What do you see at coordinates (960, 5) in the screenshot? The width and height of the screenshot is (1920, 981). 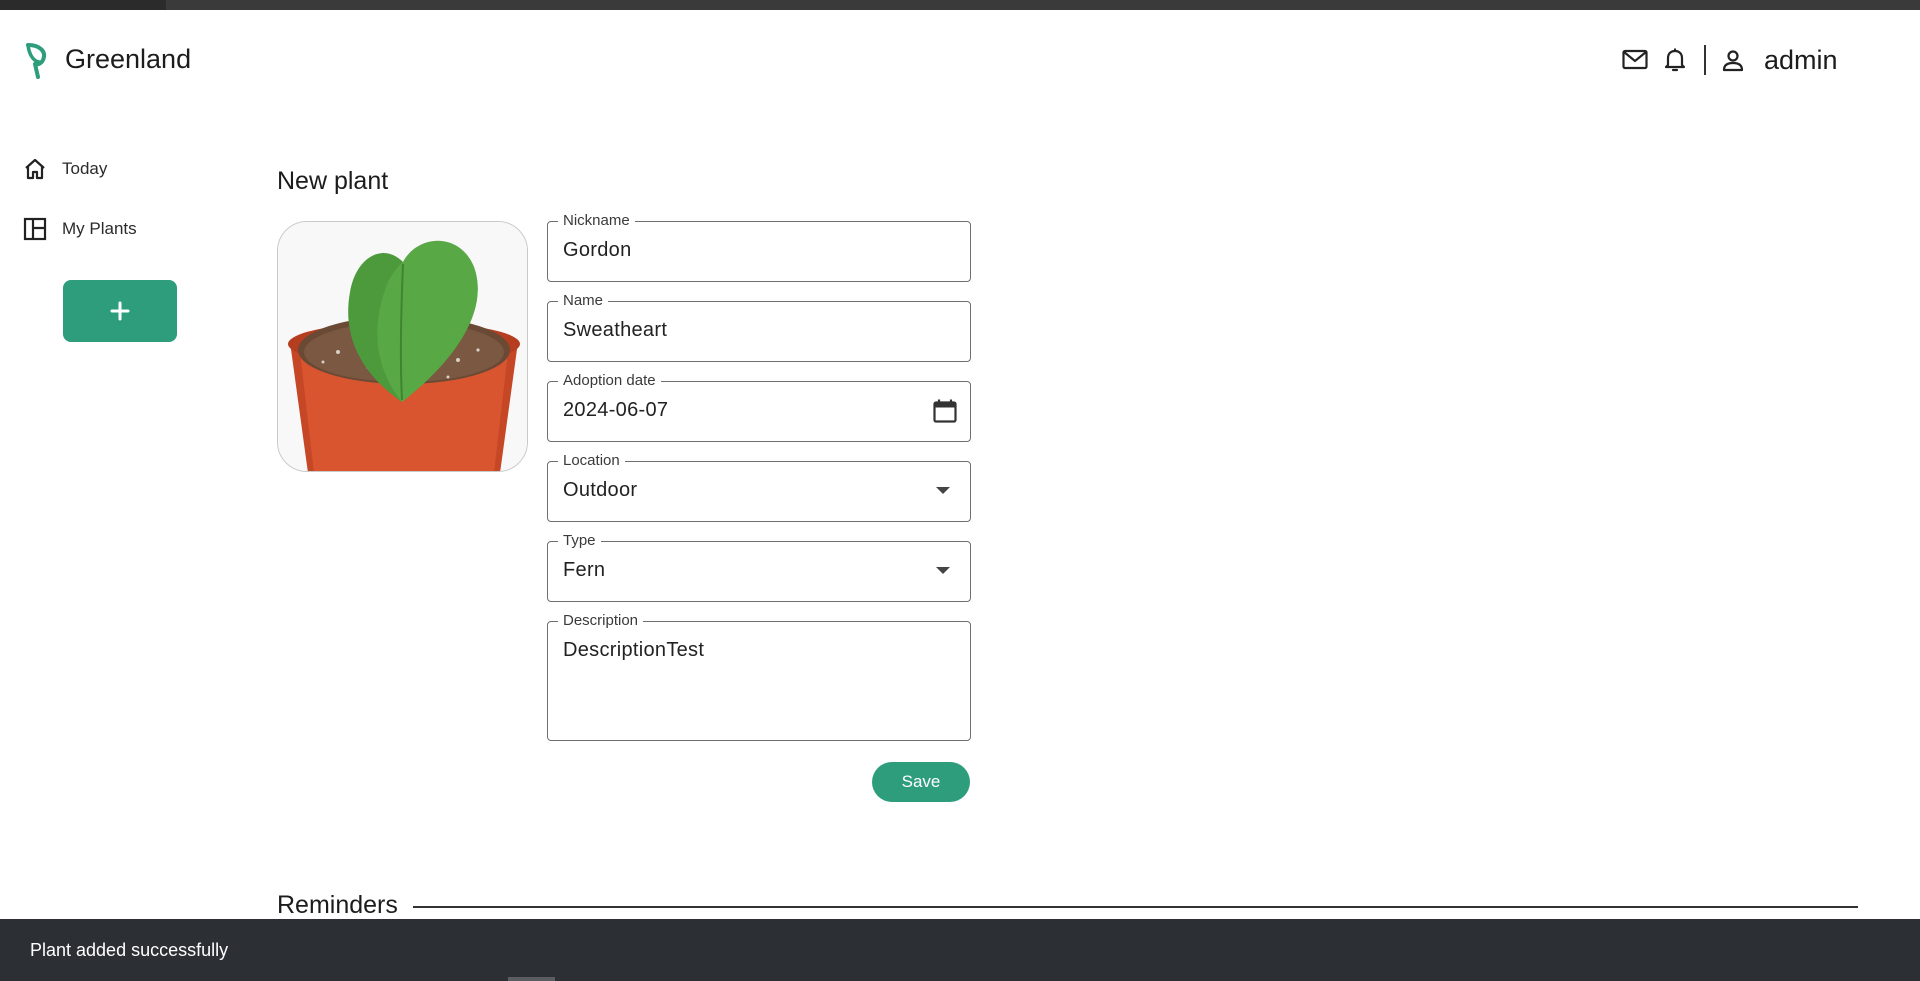 I see `window-top-bar` at bounding box center [960, 5].